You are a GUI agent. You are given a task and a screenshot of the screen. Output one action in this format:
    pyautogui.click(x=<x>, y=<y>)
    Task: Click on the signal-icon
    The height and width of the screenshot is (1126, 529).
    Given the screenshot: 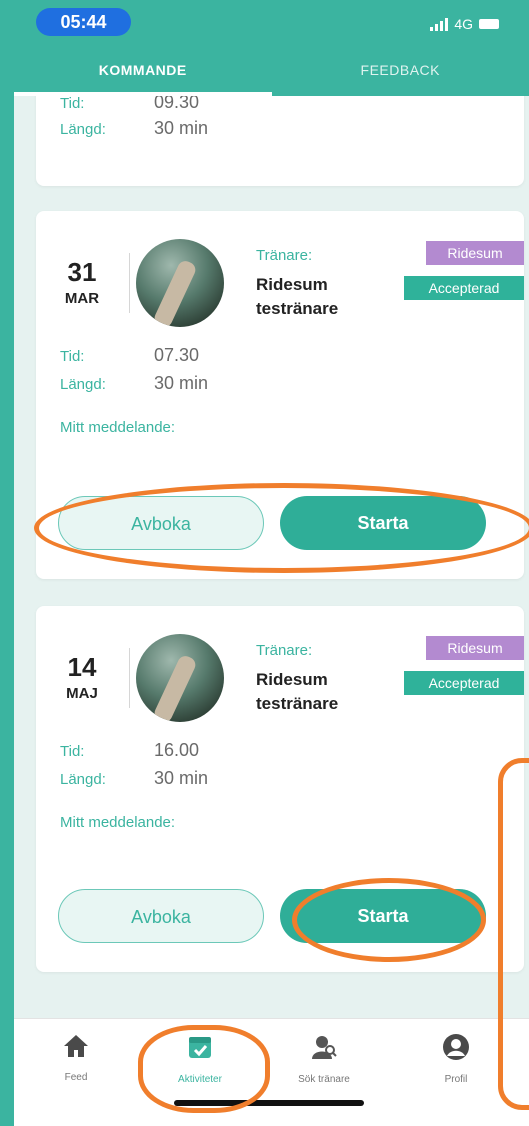 What is the action you would take?
    pyautogui.click(x=439, y=24)
    